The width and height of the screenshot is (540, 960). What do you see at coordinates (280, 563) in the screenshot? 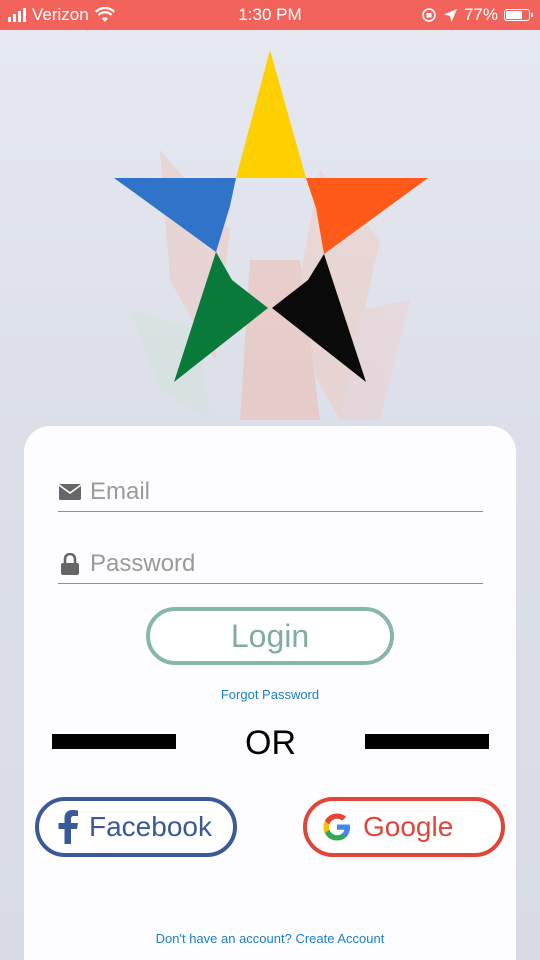
I see `password-input` at bounding box center [280, 563].